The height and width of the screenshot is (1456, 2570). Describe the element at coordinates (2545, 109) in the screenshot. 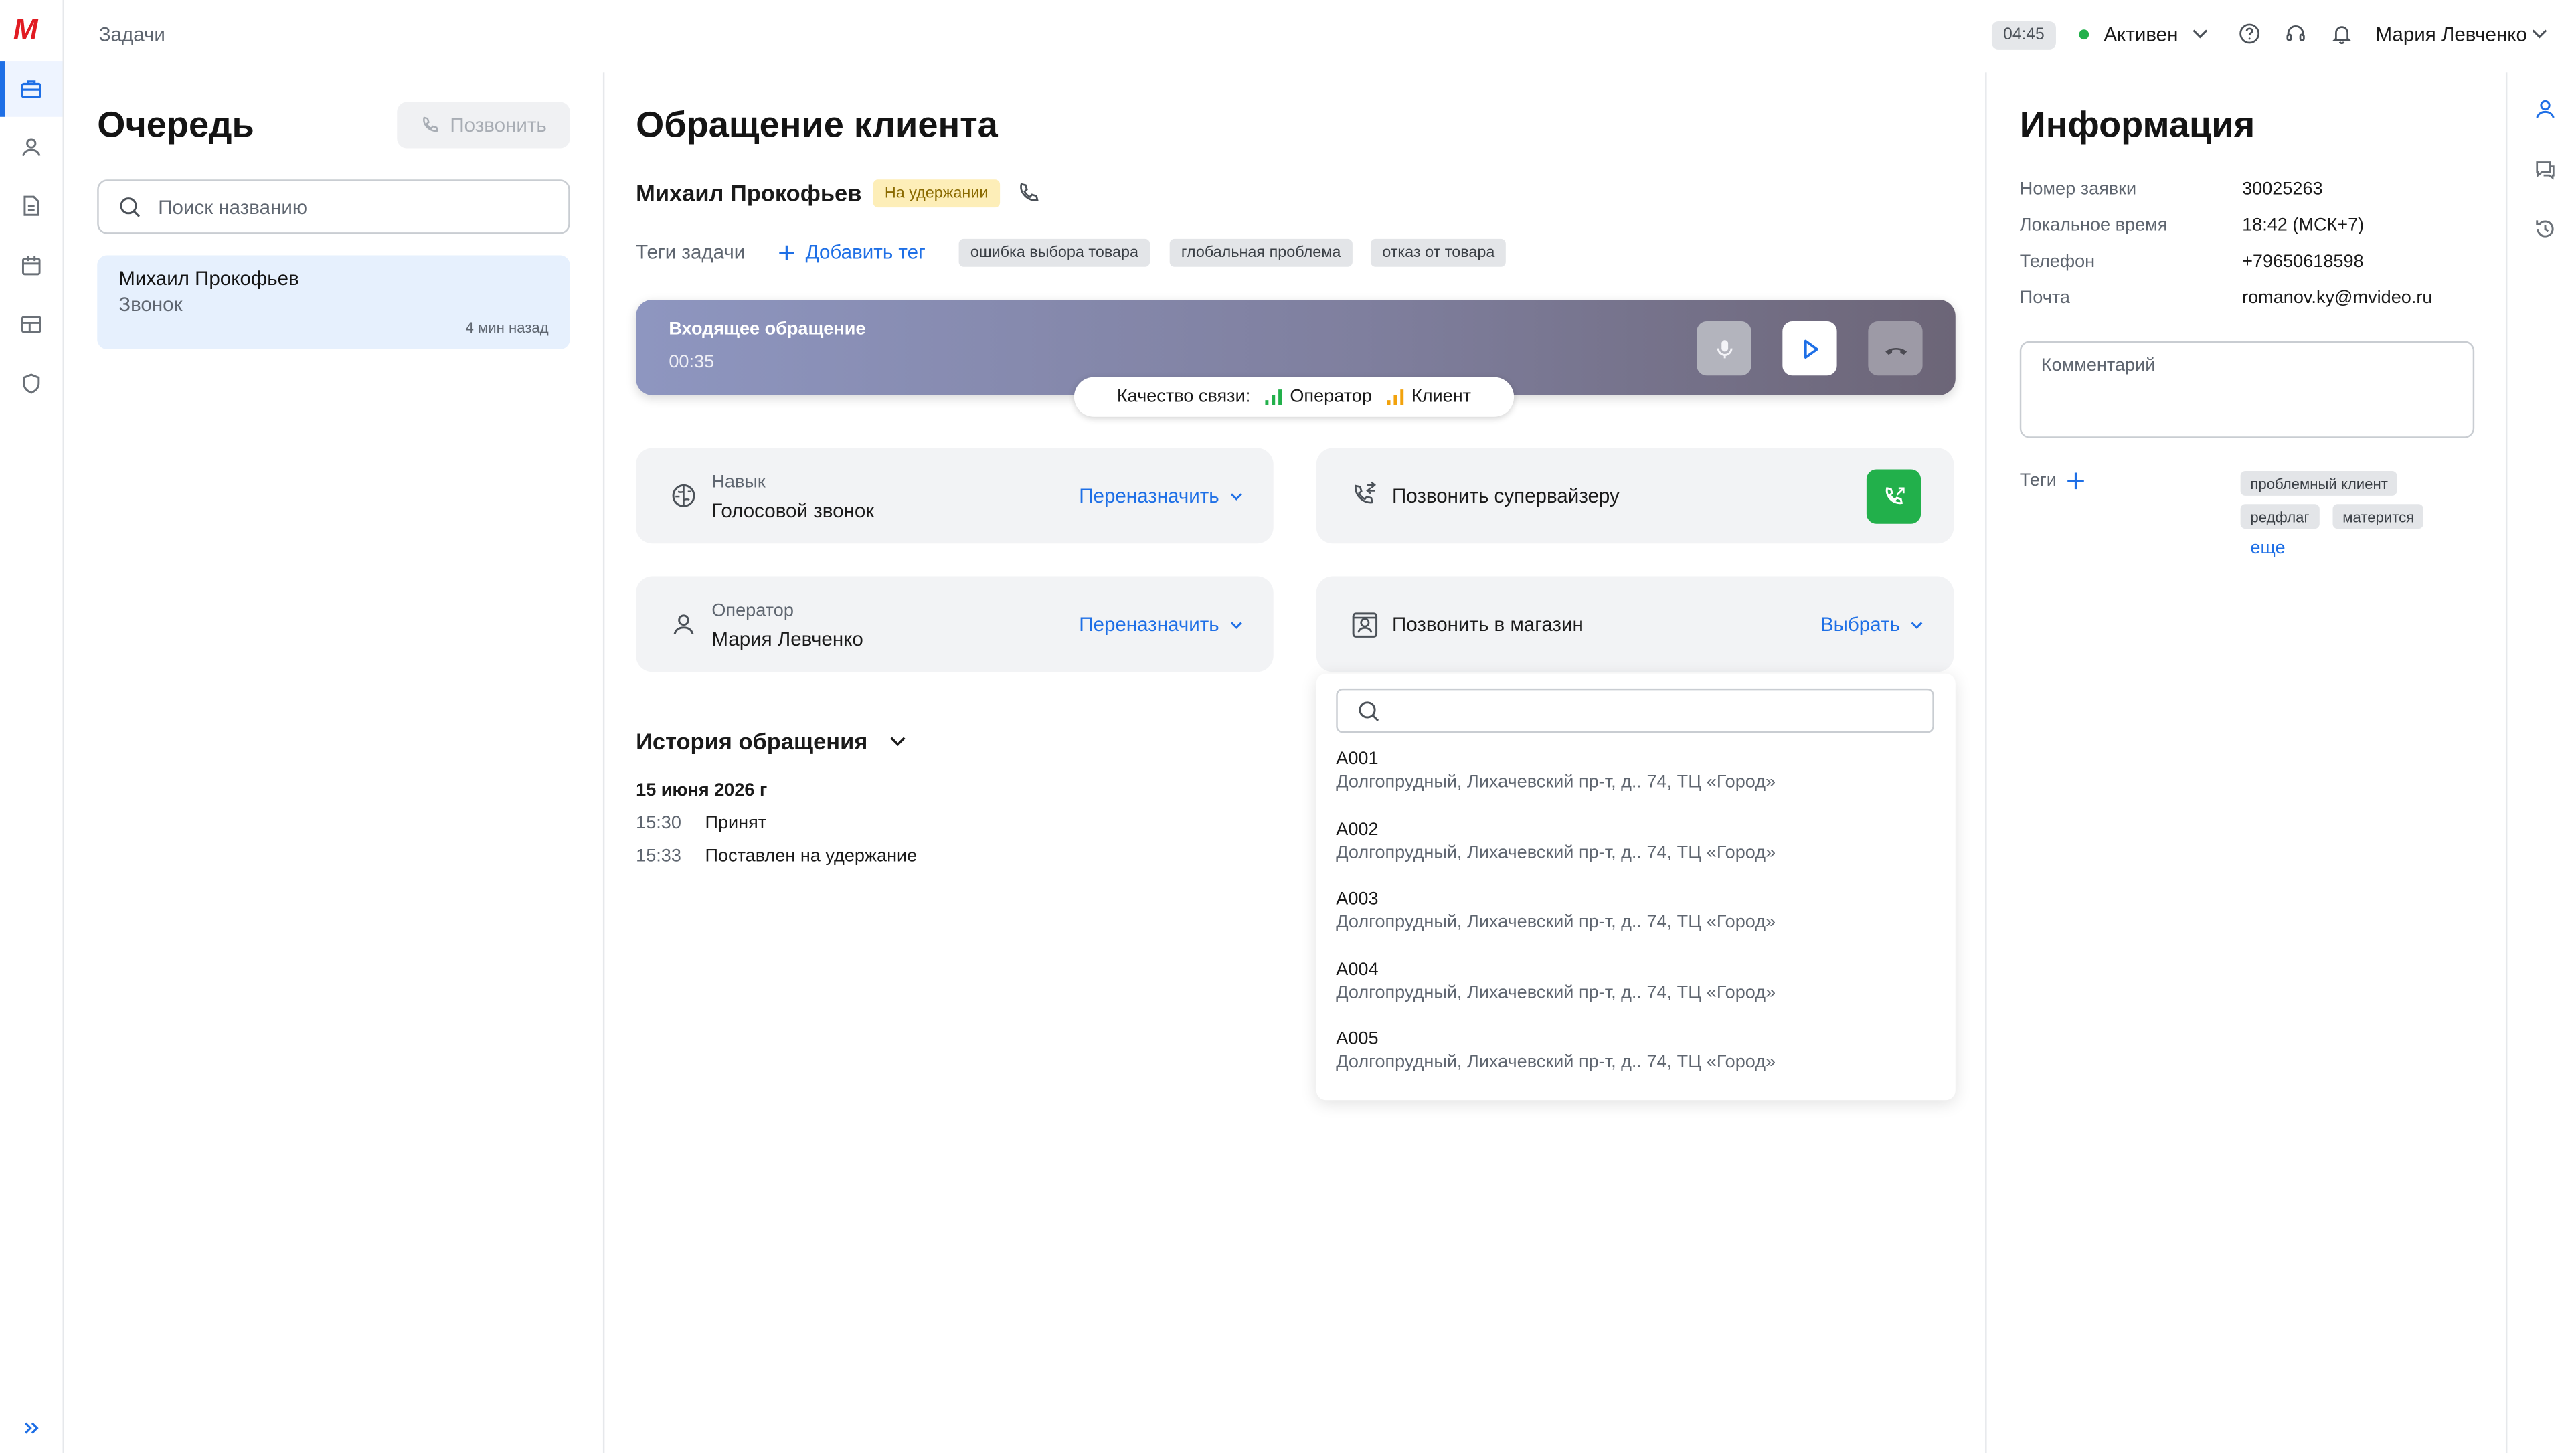

I see `profile-icon` at that location.